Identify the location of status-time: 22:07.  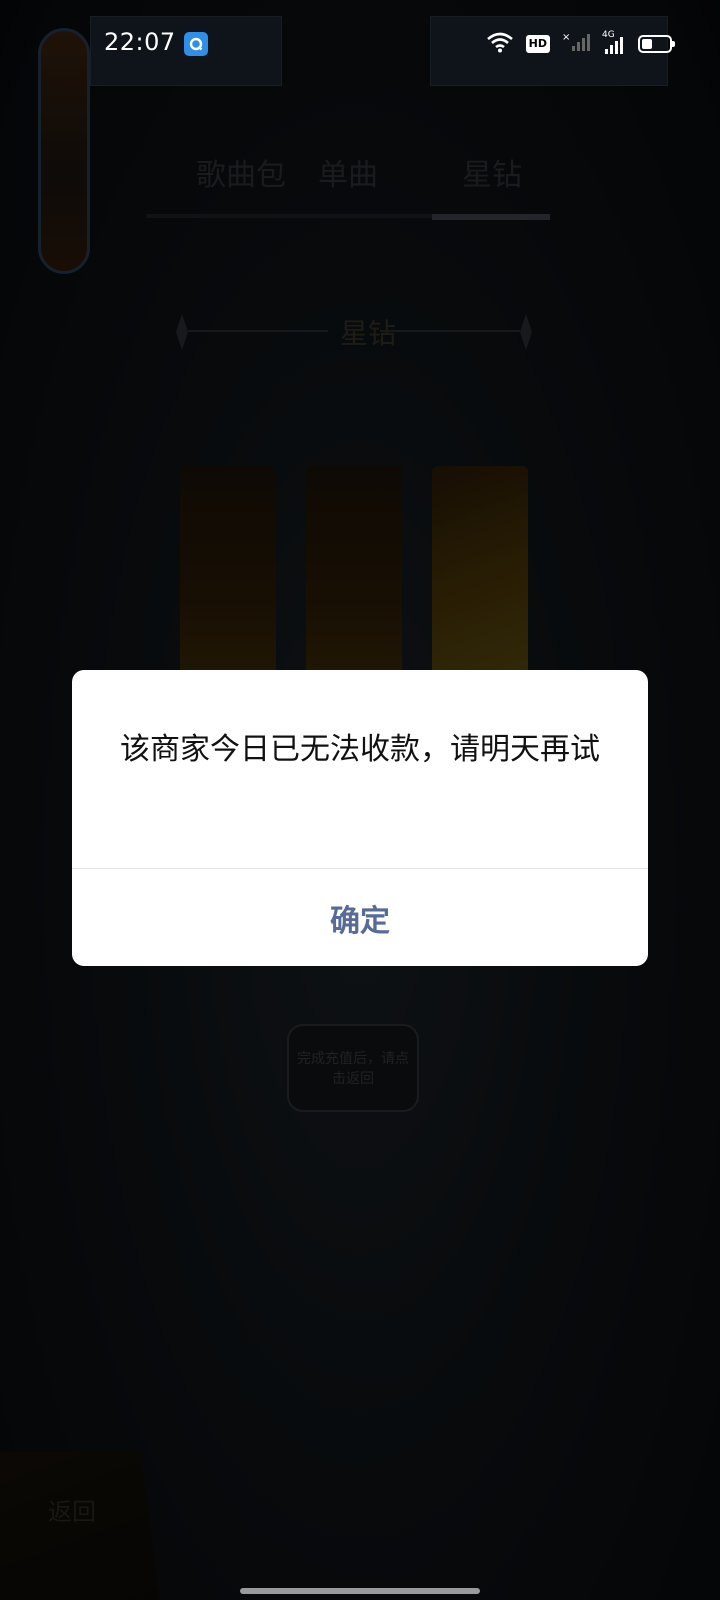
(140, 42).